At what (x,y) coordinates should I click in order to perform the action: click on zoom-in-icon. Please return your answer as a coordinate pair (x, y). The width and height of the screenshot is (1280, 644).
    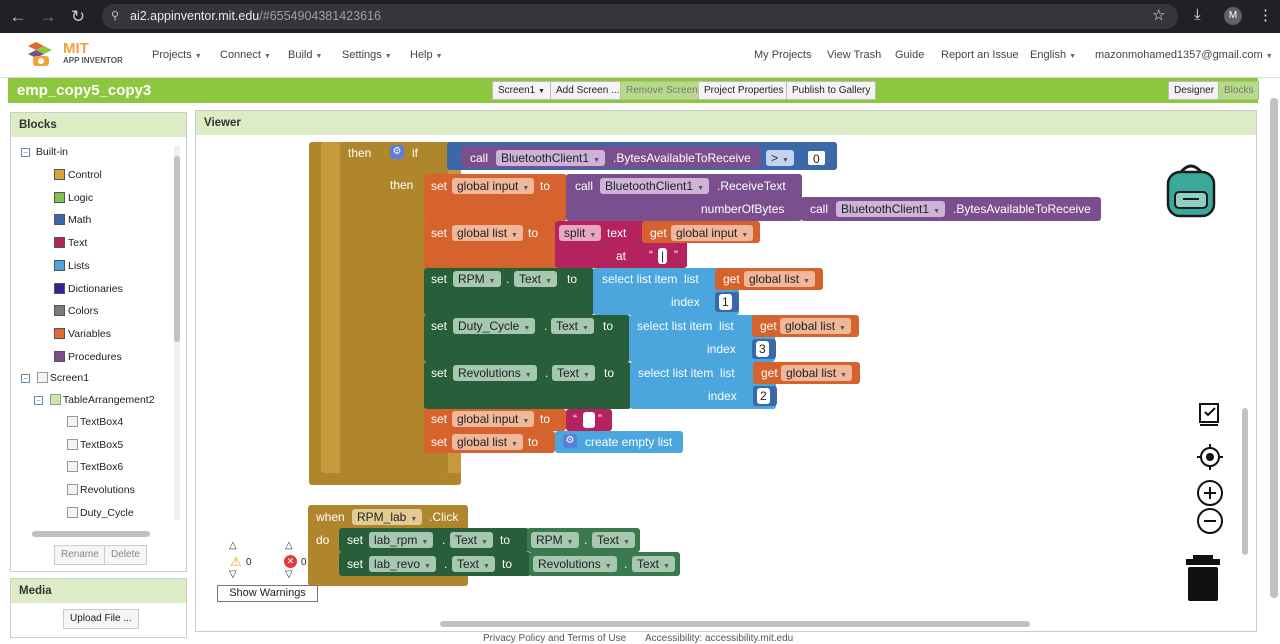
    Looking at the image, I should click on (1210, 493).